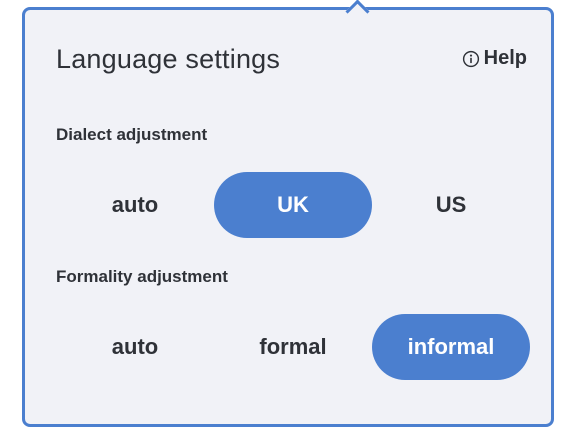 The image size is (561, 427). What do you see at coordinates (451, 205) in the screenshot?
I see `dialect-option-us: US` at bounding box center [451, 205].